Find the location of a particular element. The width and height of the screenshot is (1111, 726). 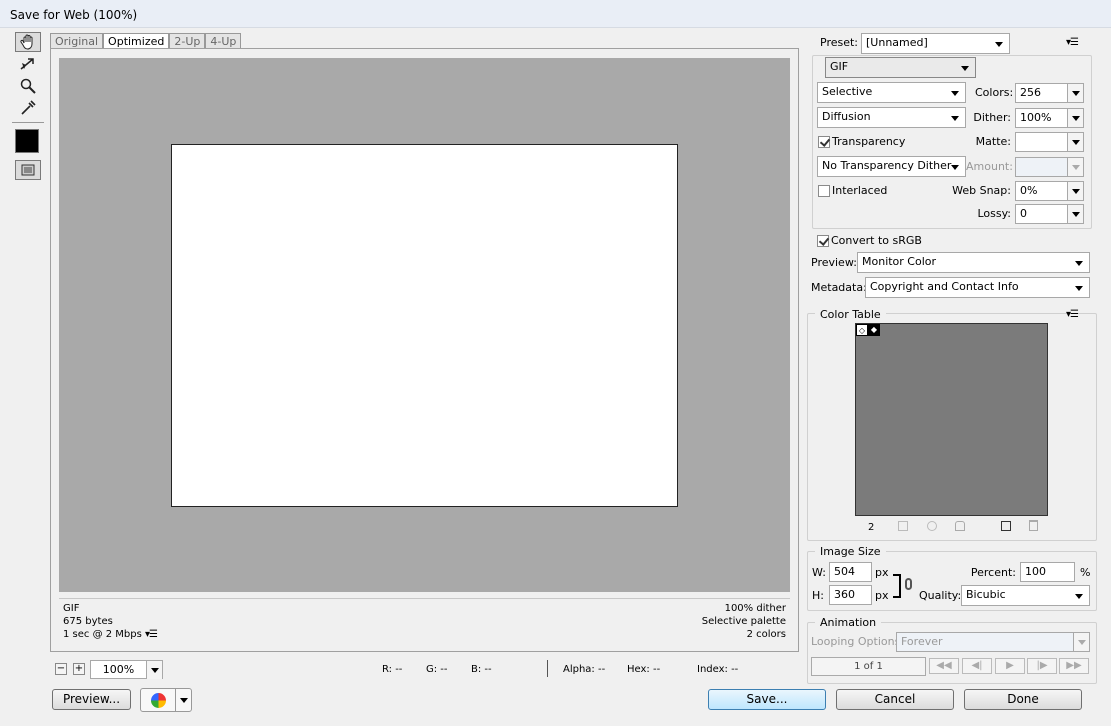

title-bar: Save for Web (100%) is located at coordinates (555, 14).